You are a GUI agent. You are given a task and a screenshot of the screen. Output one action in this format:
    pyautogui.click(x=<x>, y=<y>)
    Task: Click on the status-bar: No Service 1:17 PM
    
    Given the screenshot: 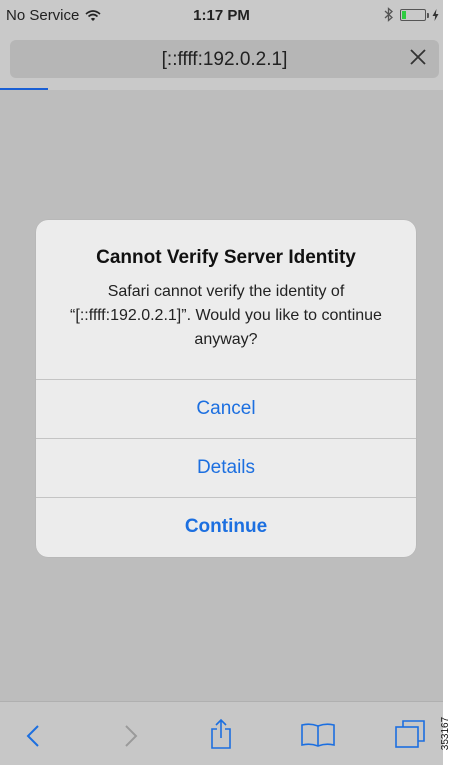 What is the action you would take?
    pyautogui.click(x=221, y=16)
    